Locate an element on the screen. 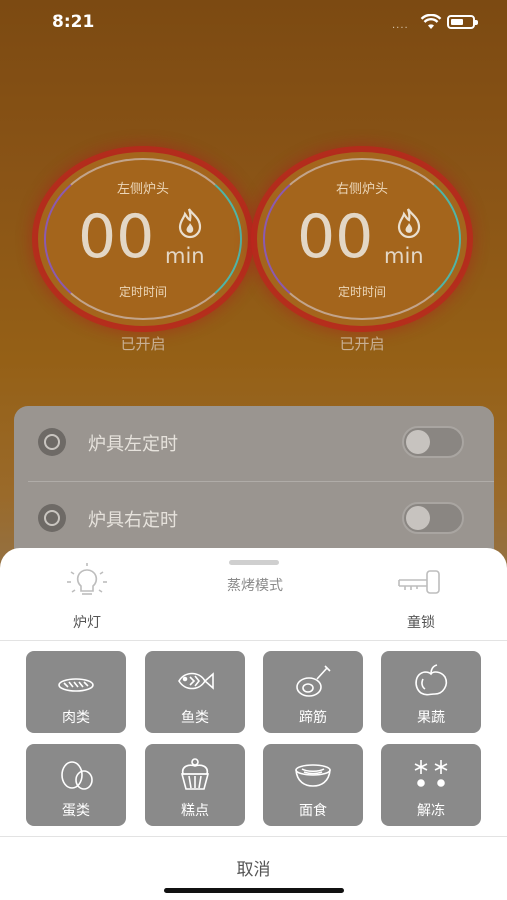 The width and height of the screenshot is (507, 900). cupcake-icon is located at coordinates (195, 774).